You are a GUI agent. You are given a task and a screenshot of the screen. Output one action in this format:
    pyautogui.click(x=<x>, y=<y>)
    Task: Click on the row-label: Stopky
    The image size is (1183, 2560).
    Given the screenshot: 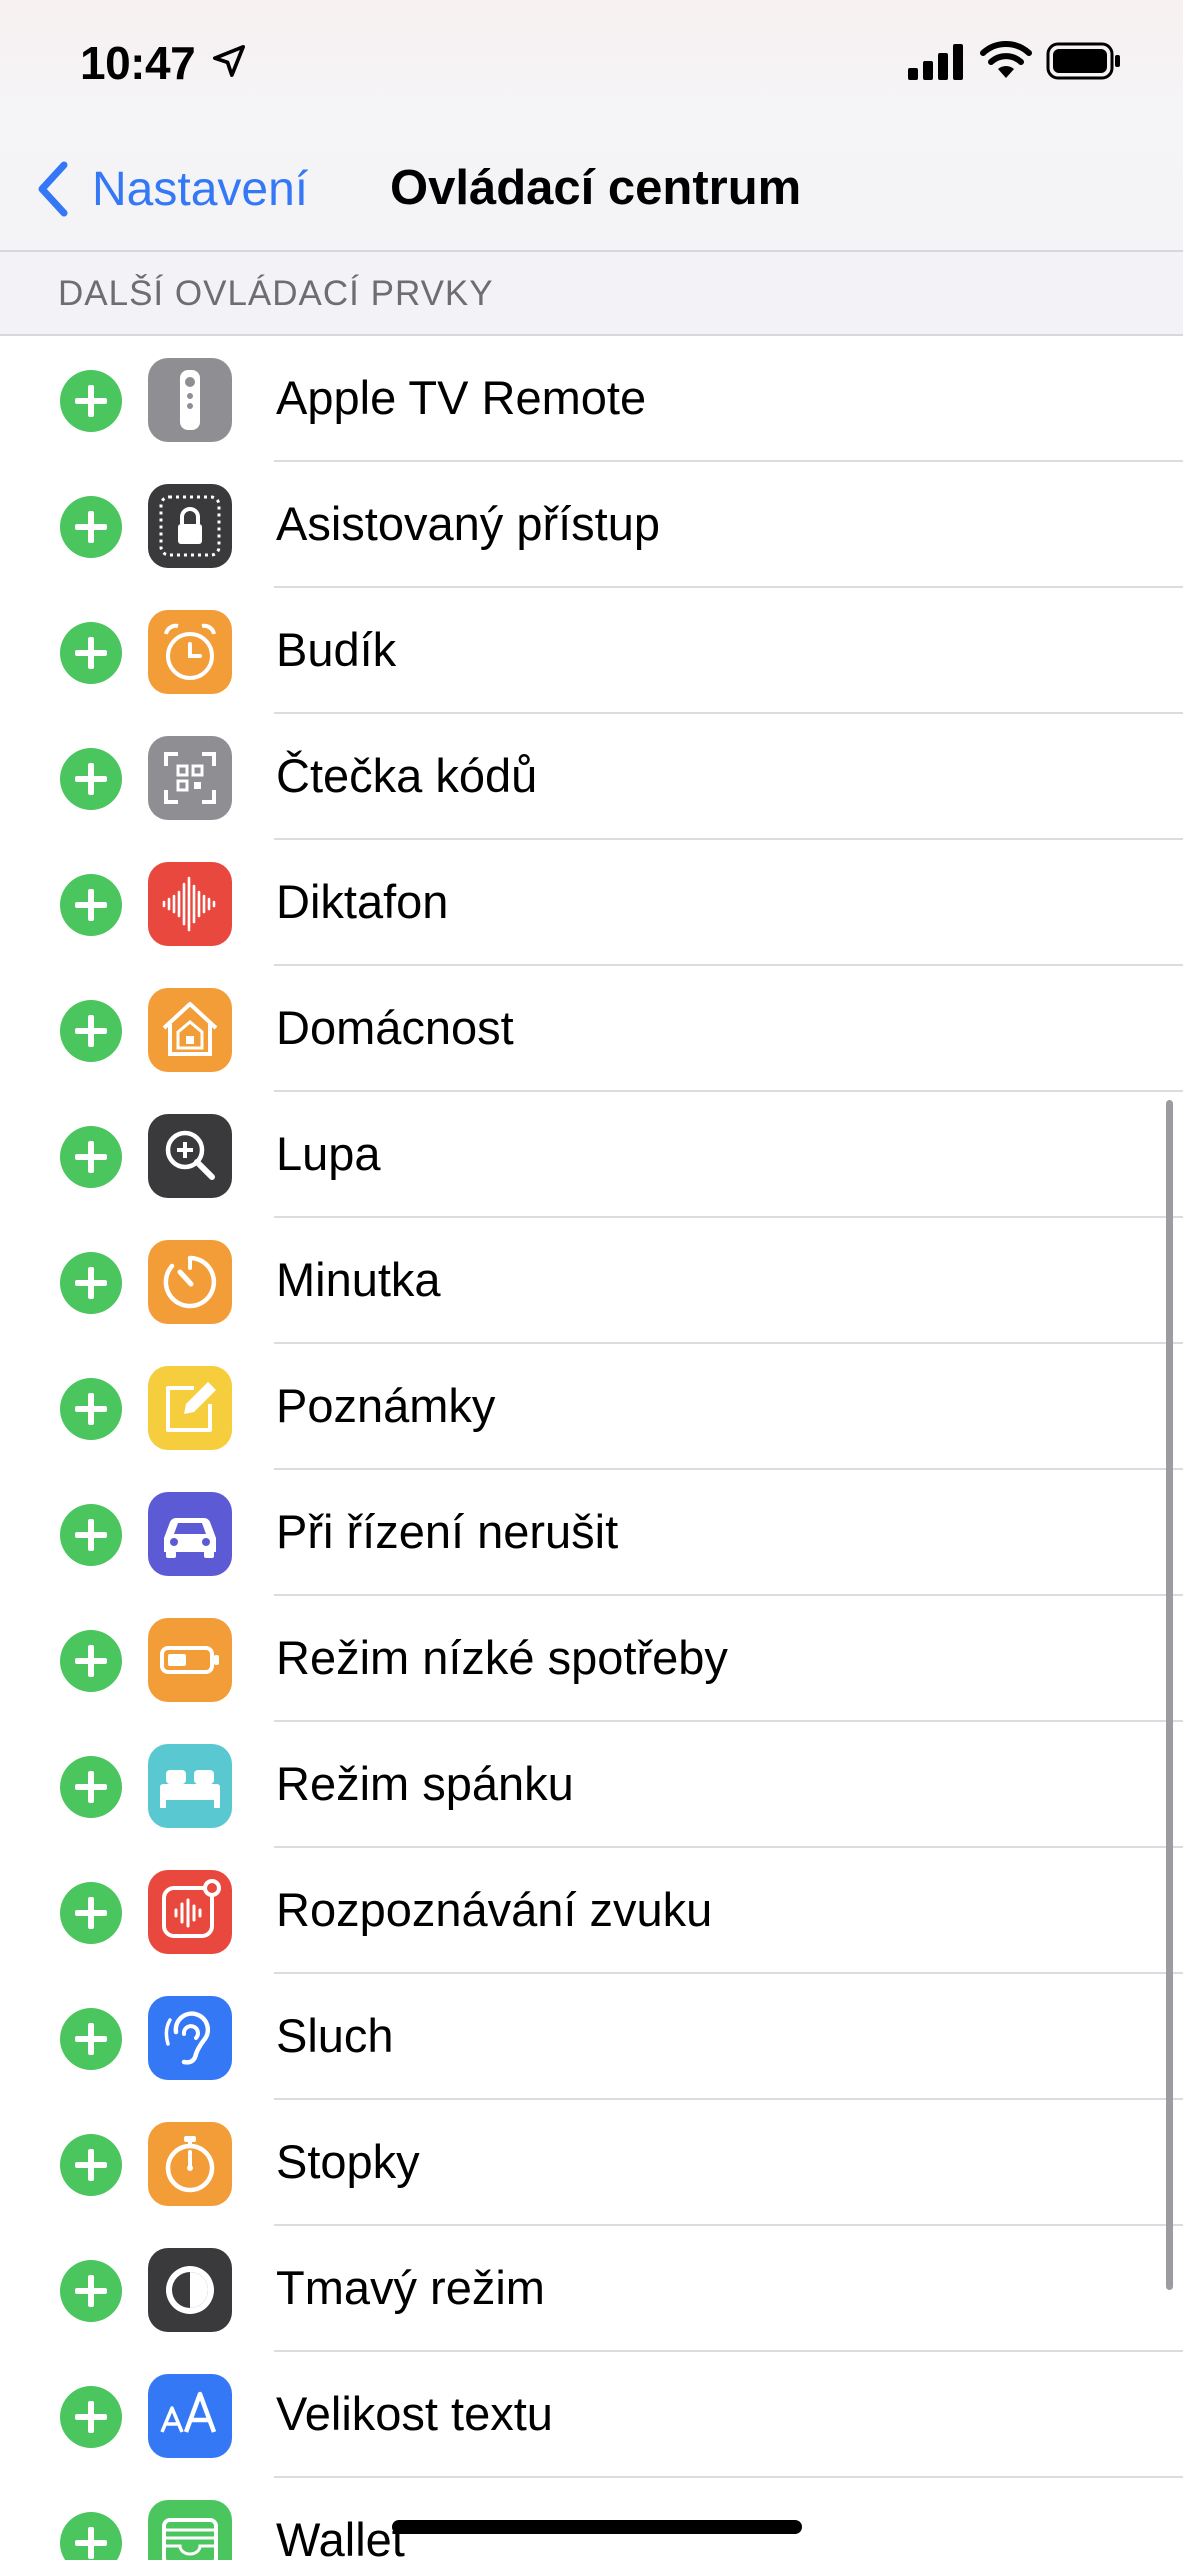 What is the action you would take?
    pyautogui.click(x=348, y=2161)
    